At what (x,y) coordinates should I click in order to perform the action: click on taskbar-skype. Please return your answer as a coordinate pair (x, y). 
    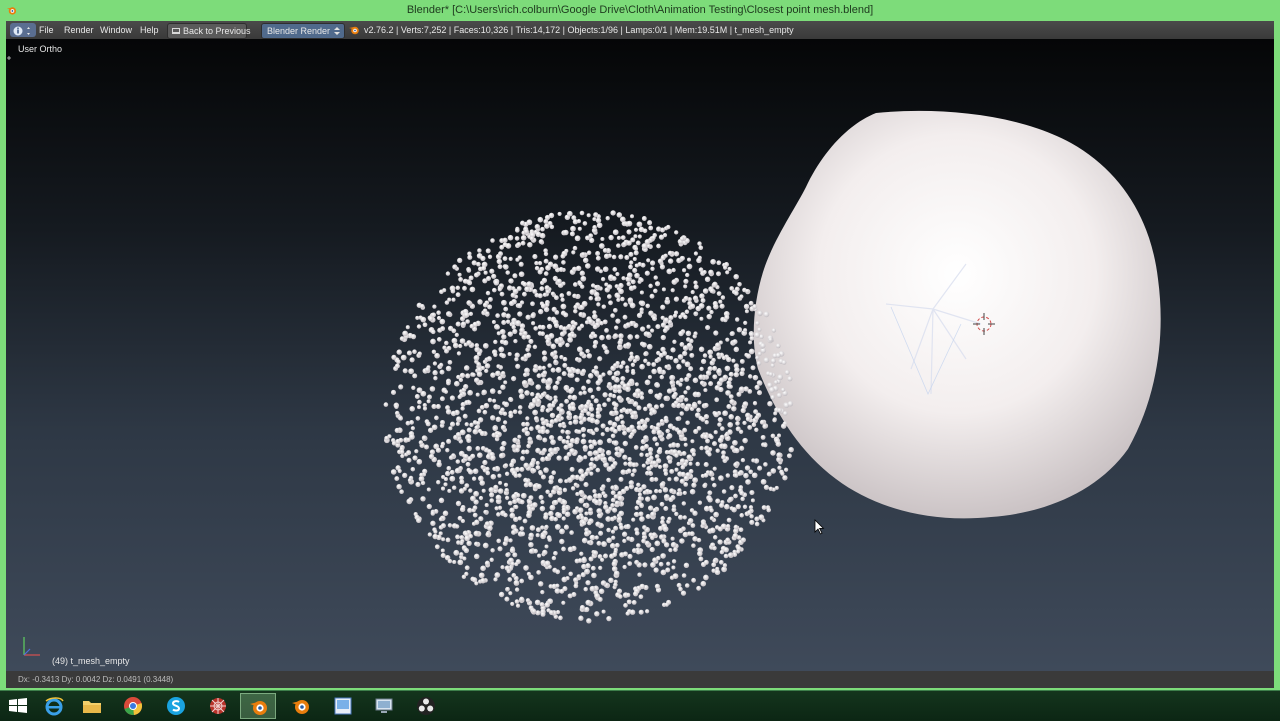
    Looking at the image, I should click on (176, 706).